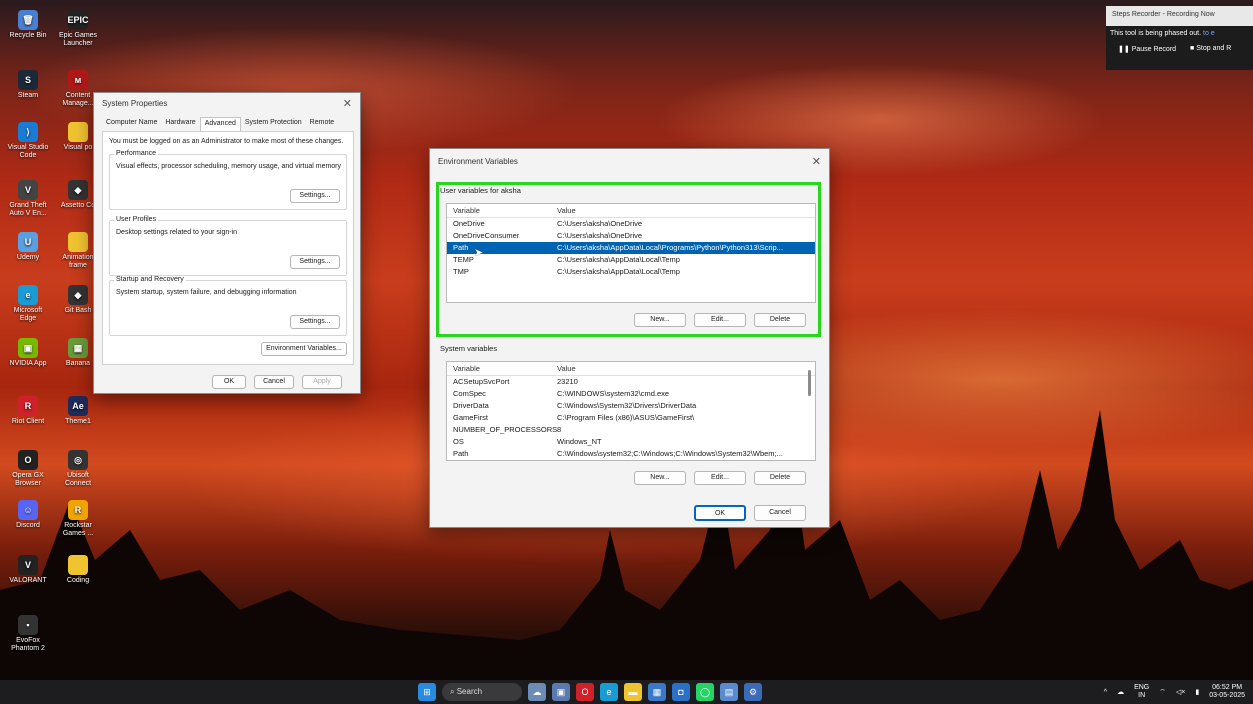 Image resolution: width=1253 pixels, height=704 pixels. I want to click on epic-games-launcher-icon: EPIC, so click(78, 20).